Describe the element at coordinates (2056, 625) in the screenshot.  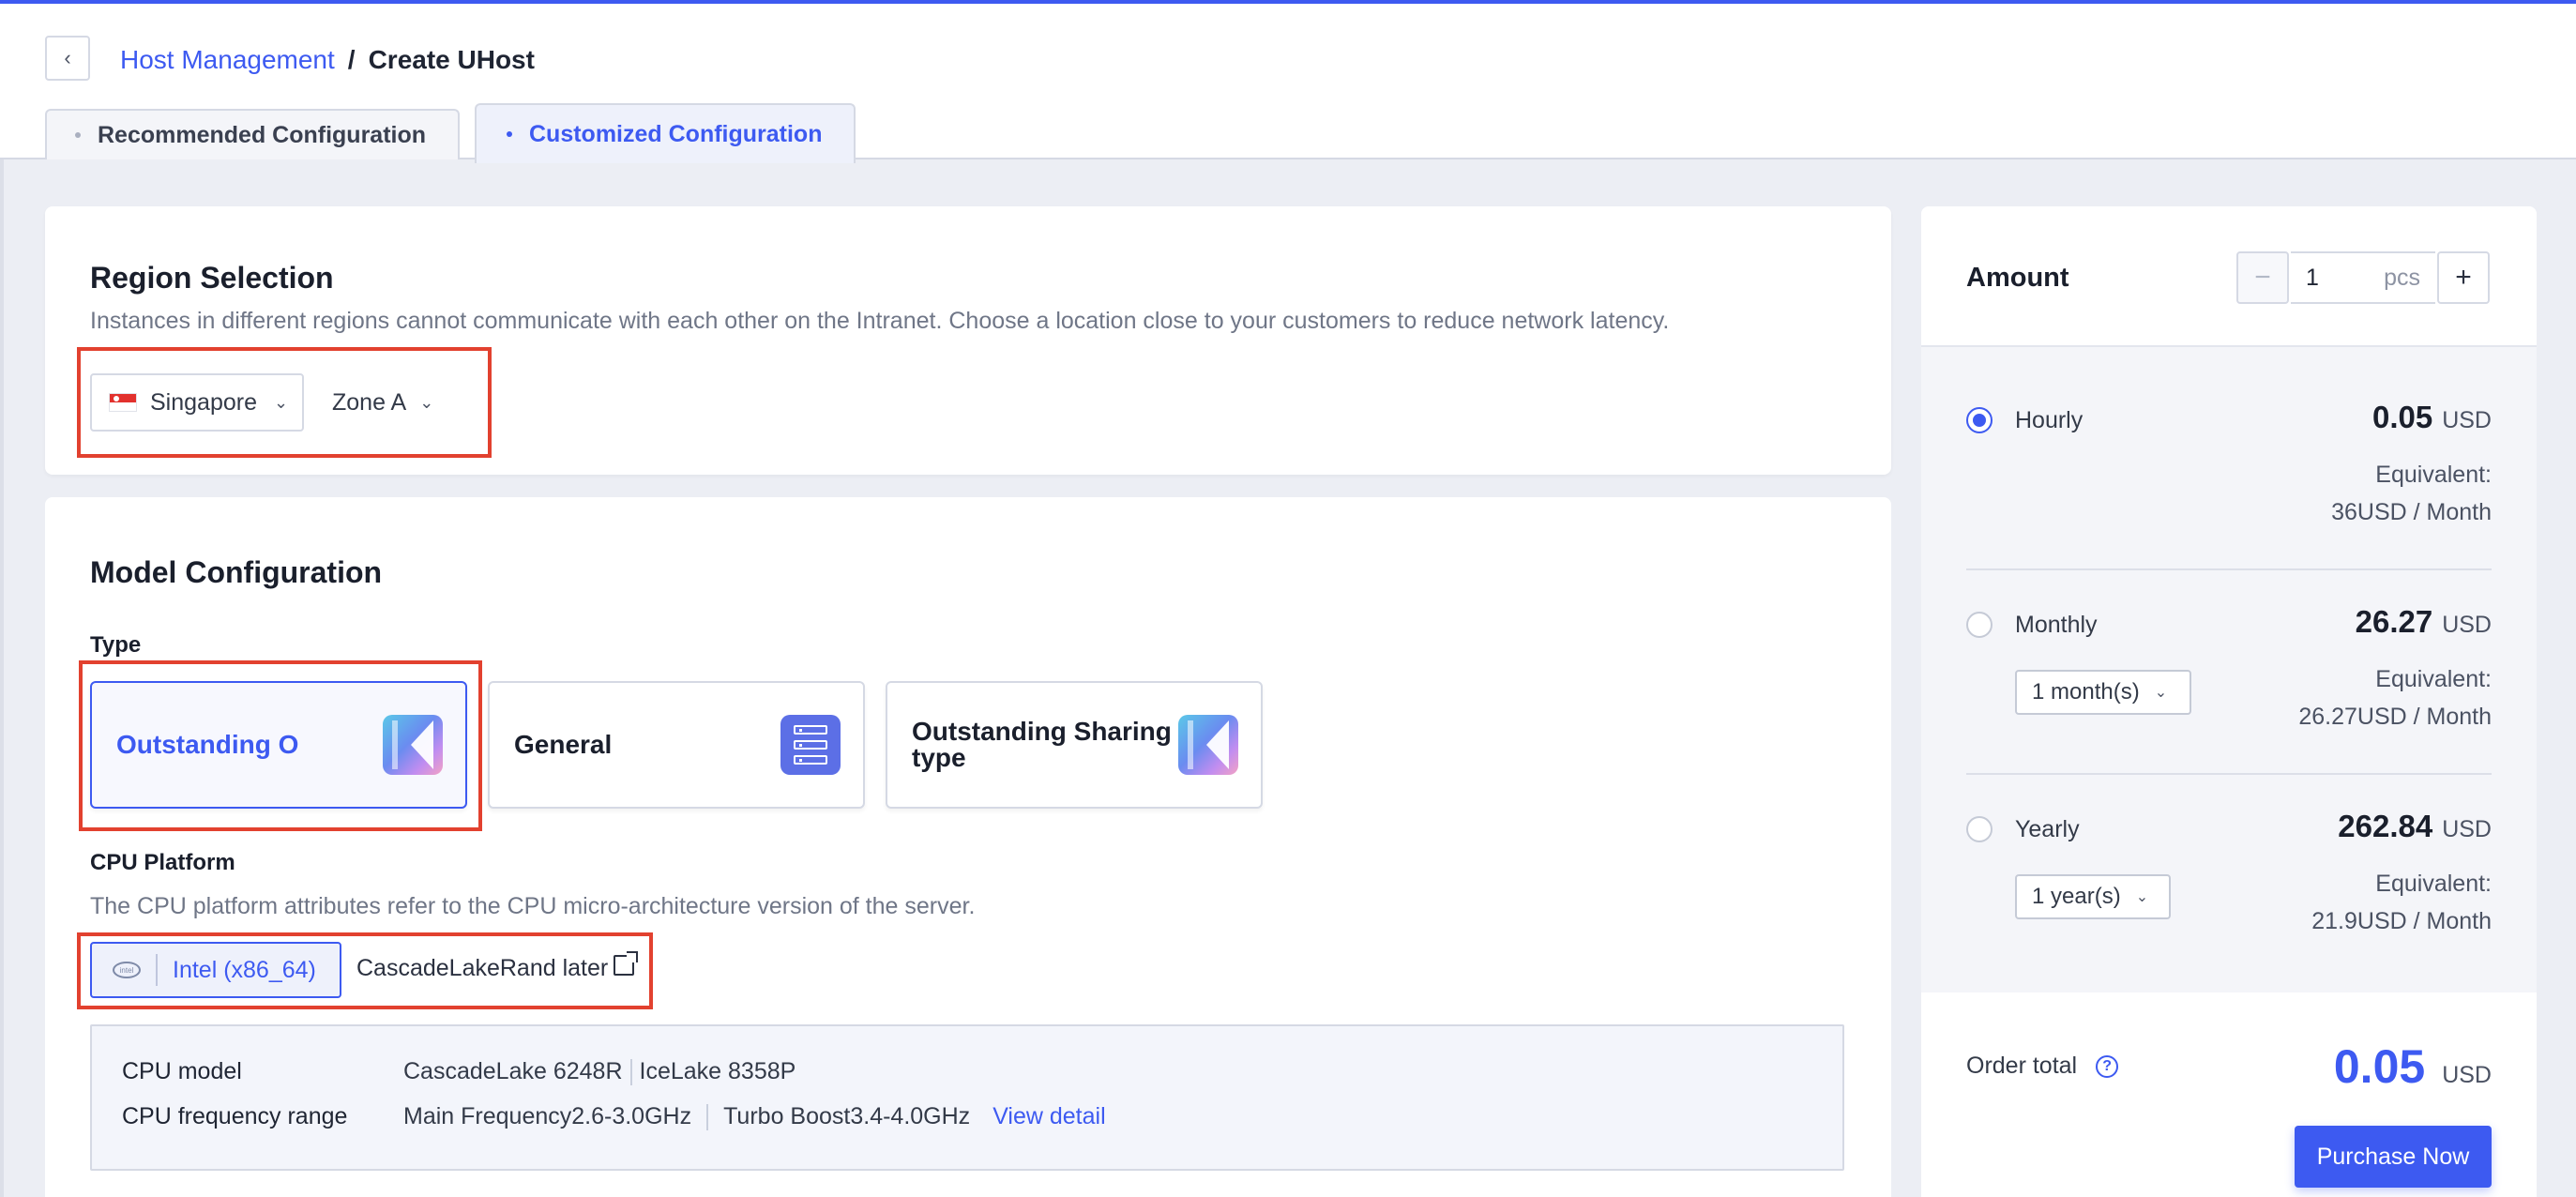
I see `billing-option-name: Monthly` at that location.